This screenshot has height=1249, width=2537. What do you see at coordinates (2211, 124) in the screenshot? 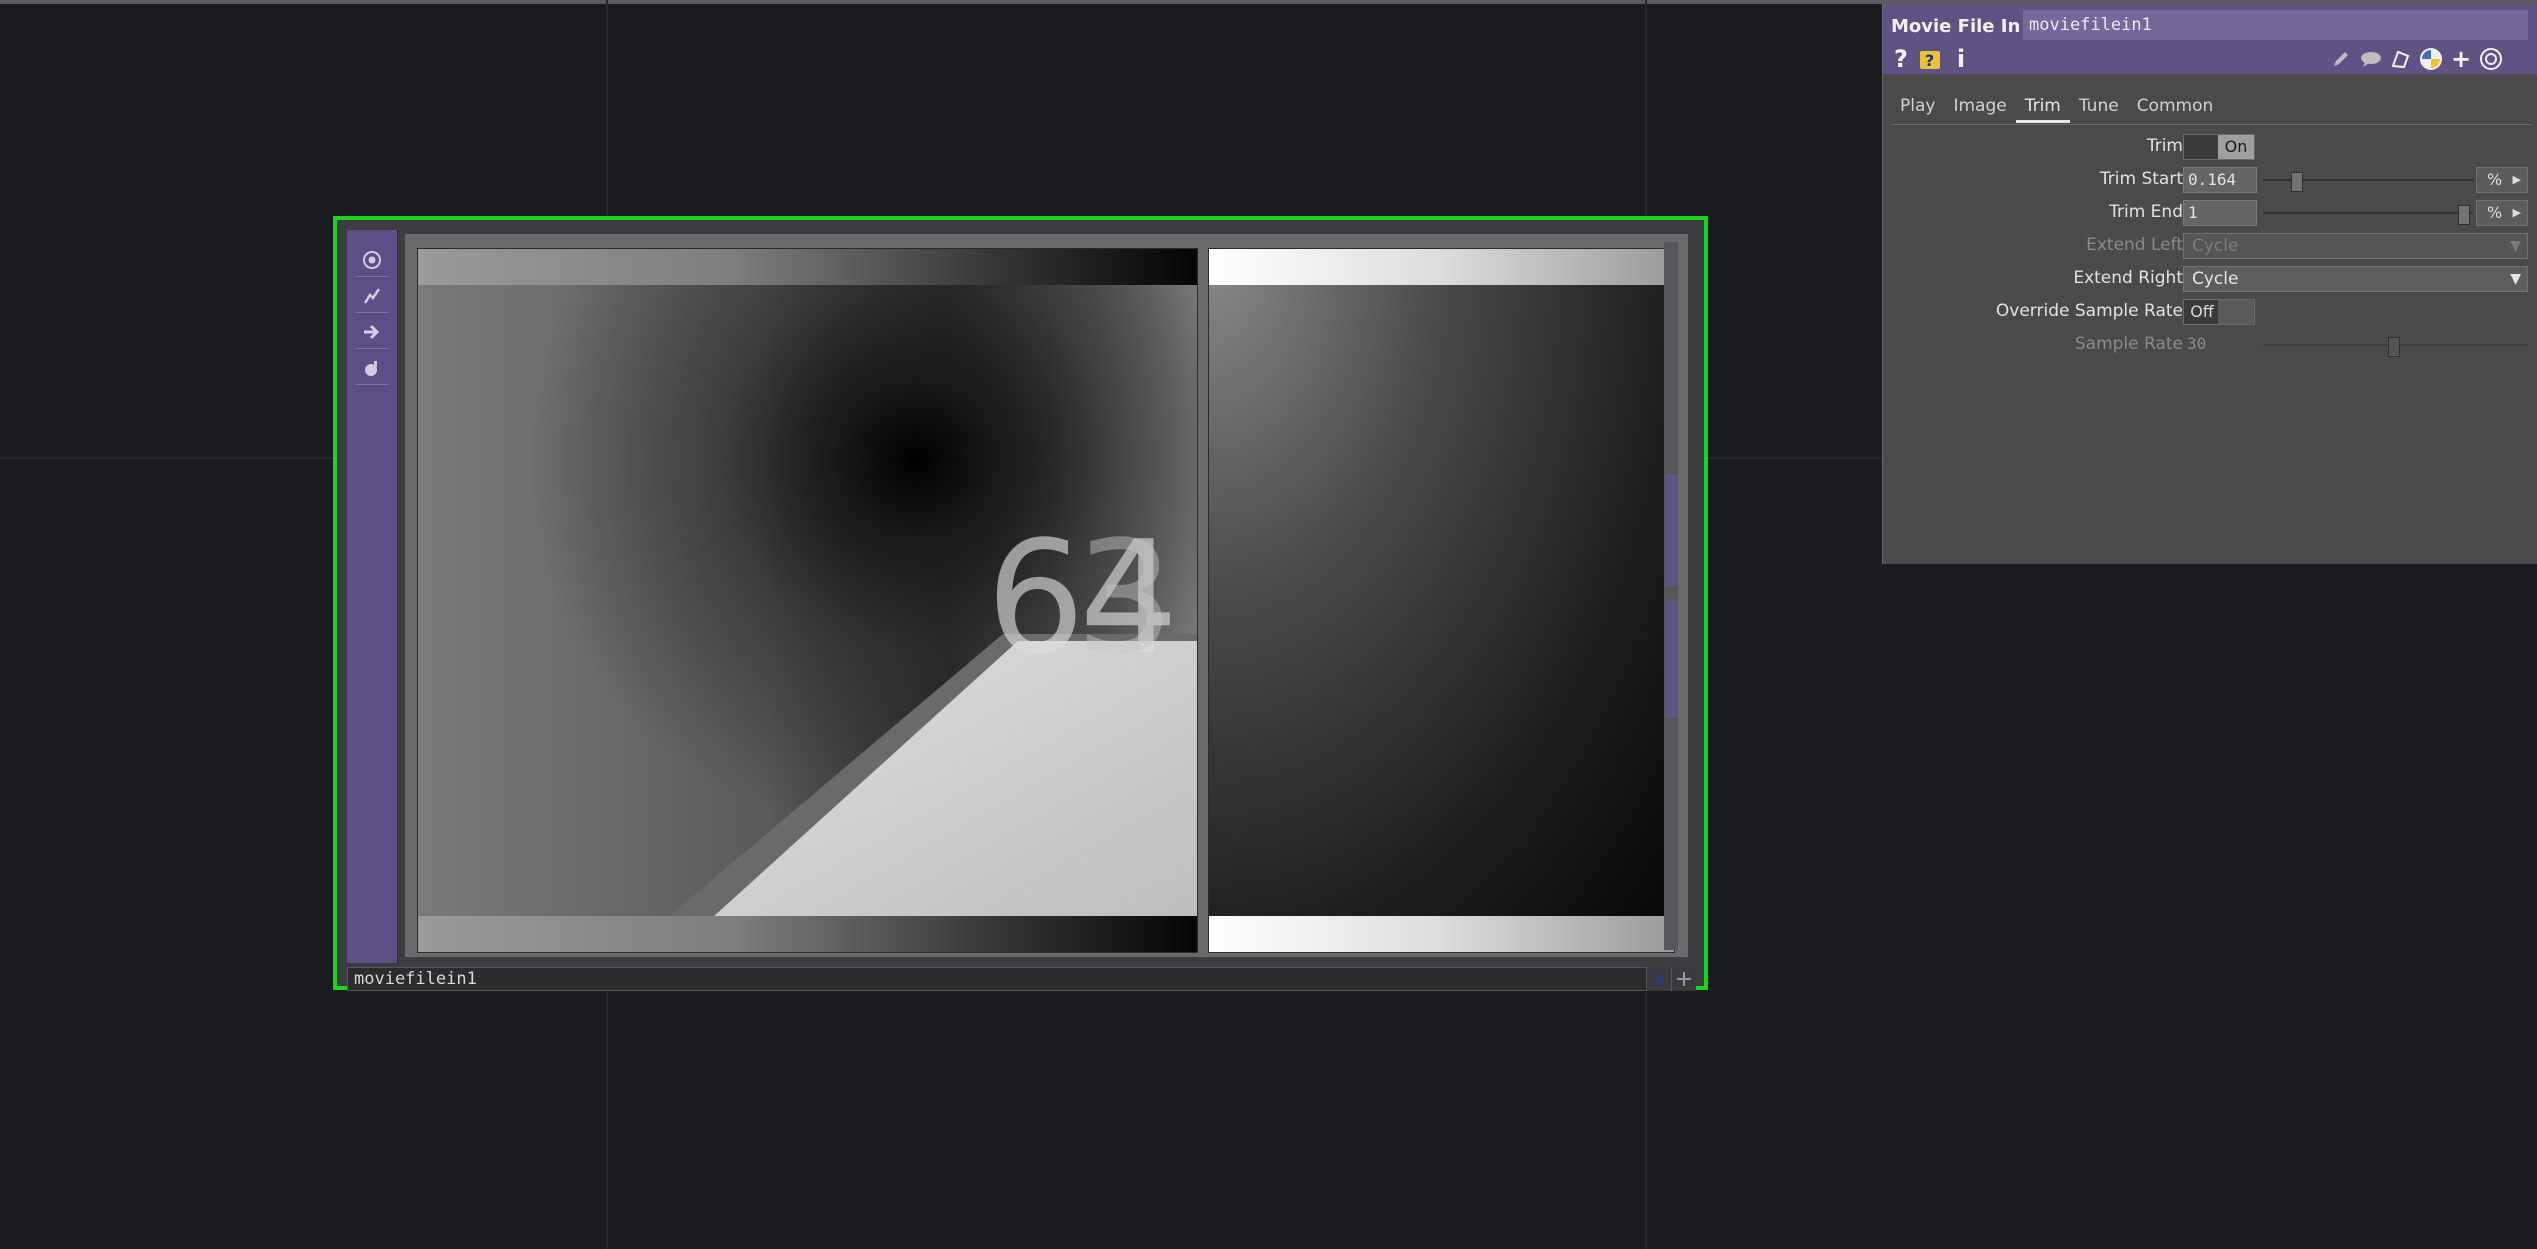
I see `tab-divider` at bounding box center [2211, 124].